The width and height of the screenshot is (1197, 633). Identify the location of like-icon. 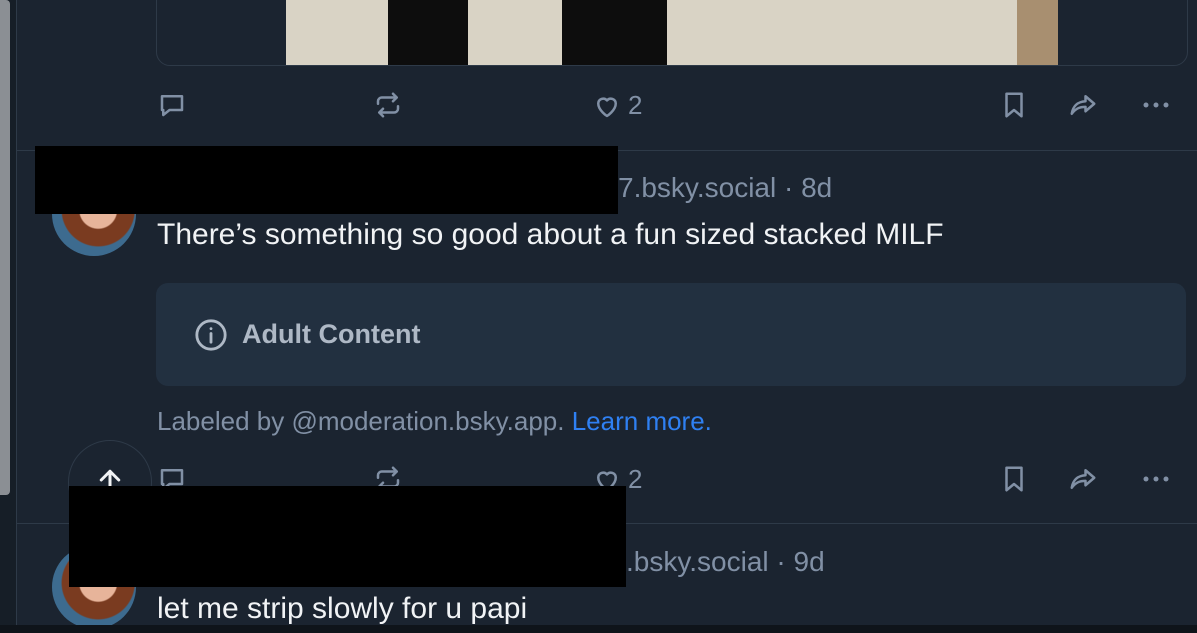
(607, 106).